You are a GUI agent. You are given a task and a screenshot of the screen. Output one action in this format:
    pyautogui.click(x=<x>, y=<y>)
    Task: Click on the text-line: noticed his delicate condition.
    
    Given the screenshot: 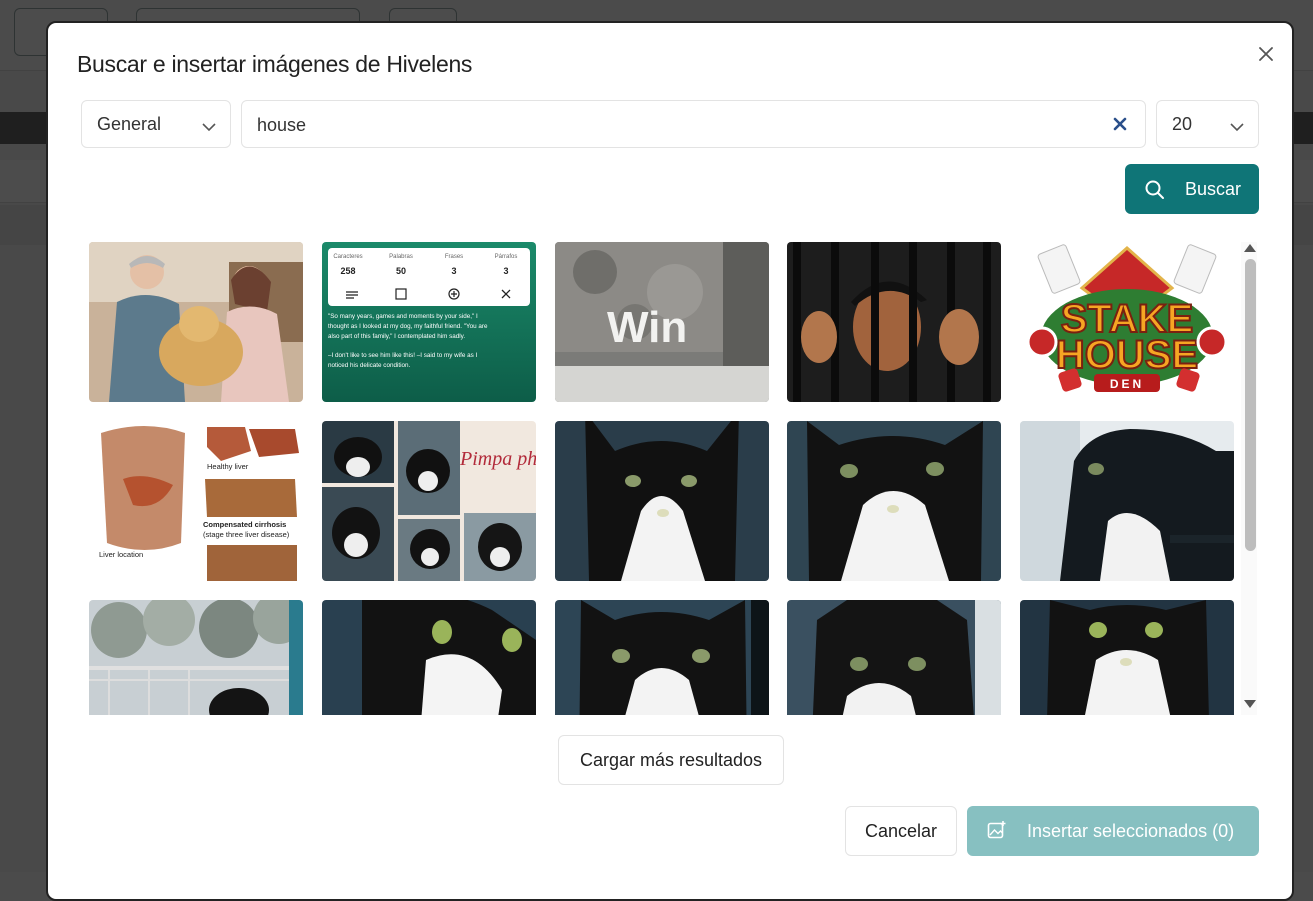 What is the action you would take?
    pyautogui.click(x=369, y=365)
    